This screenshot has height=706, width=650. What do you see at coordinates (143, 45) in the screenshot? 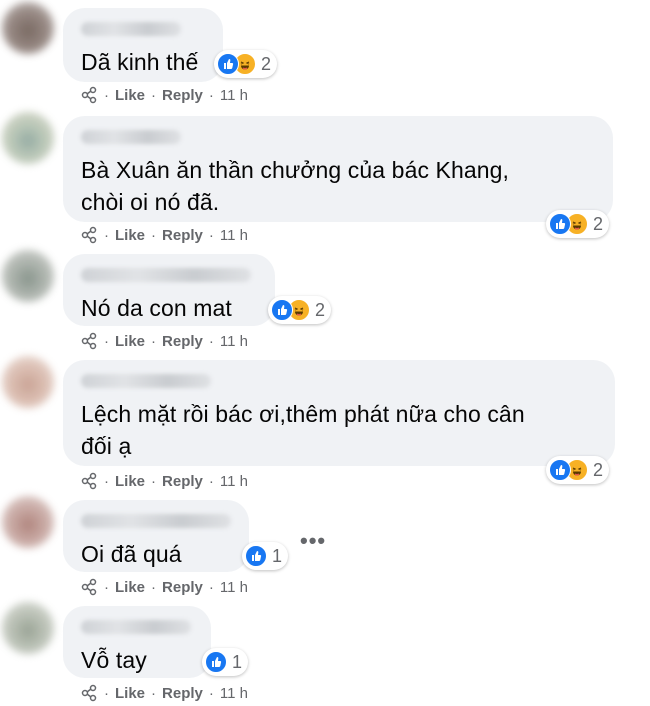
I see `comment-bubble: Dã kinh thế` at bounding box center [143, 45].